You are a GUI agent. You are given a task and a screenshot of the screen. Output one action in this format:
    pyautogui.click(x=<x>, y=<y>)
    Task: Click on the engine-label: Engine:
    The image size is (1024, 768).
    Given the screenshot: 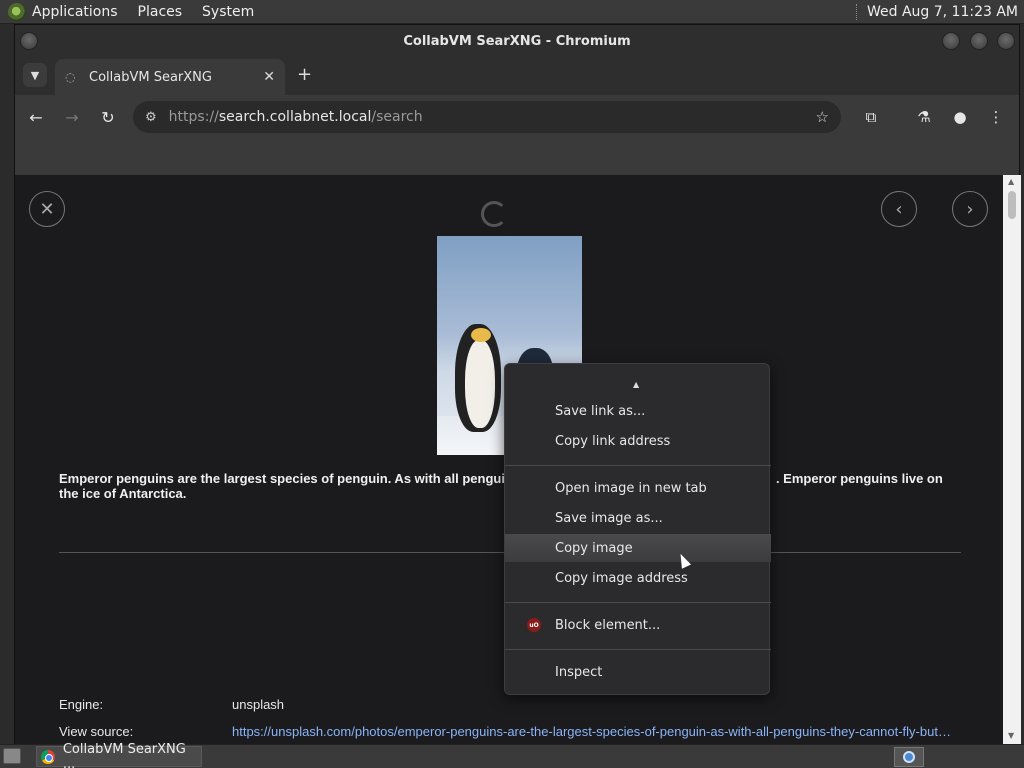 What is the action you would take?
    pyautogui.click(x=81, y=704)
    